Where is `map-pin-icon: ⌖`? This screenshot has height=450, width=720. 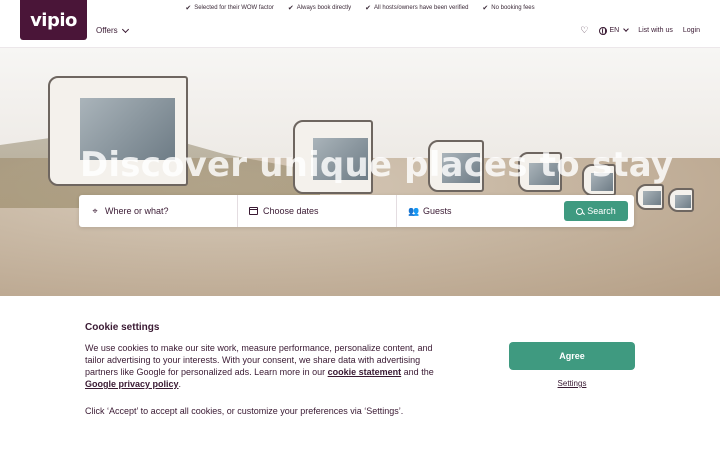 map-pin-icon: ⌖ is located at coordinates (95, 210).